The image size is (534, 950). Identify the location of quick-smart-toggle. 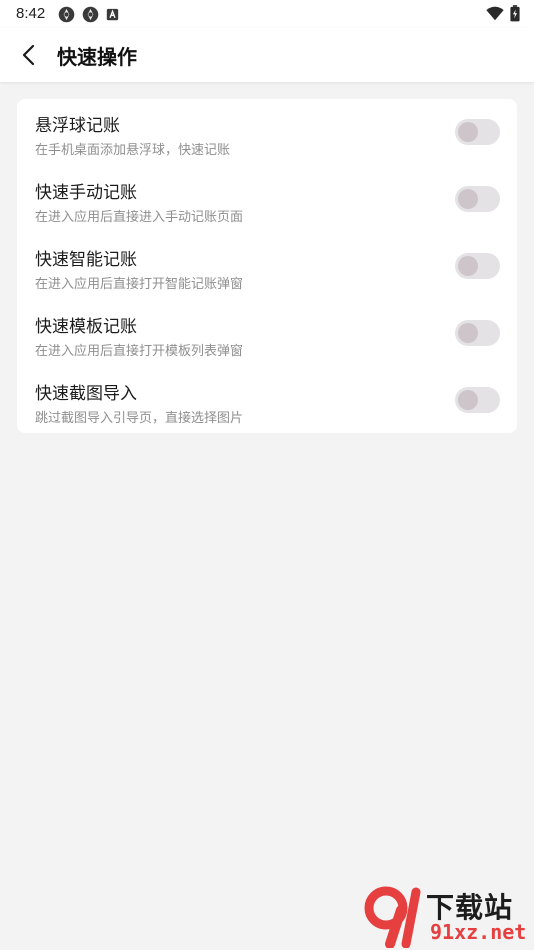
(477, 266).